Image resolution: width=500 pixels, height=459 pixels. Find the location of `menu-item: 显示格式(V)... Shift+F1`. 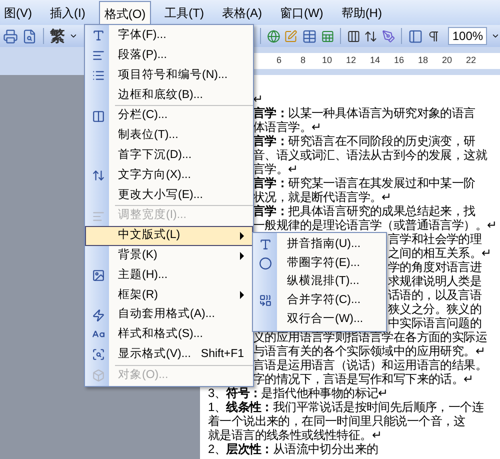

menu-item: 显示格式(V)... Shift+F1 is located at coordinates (169, 354).